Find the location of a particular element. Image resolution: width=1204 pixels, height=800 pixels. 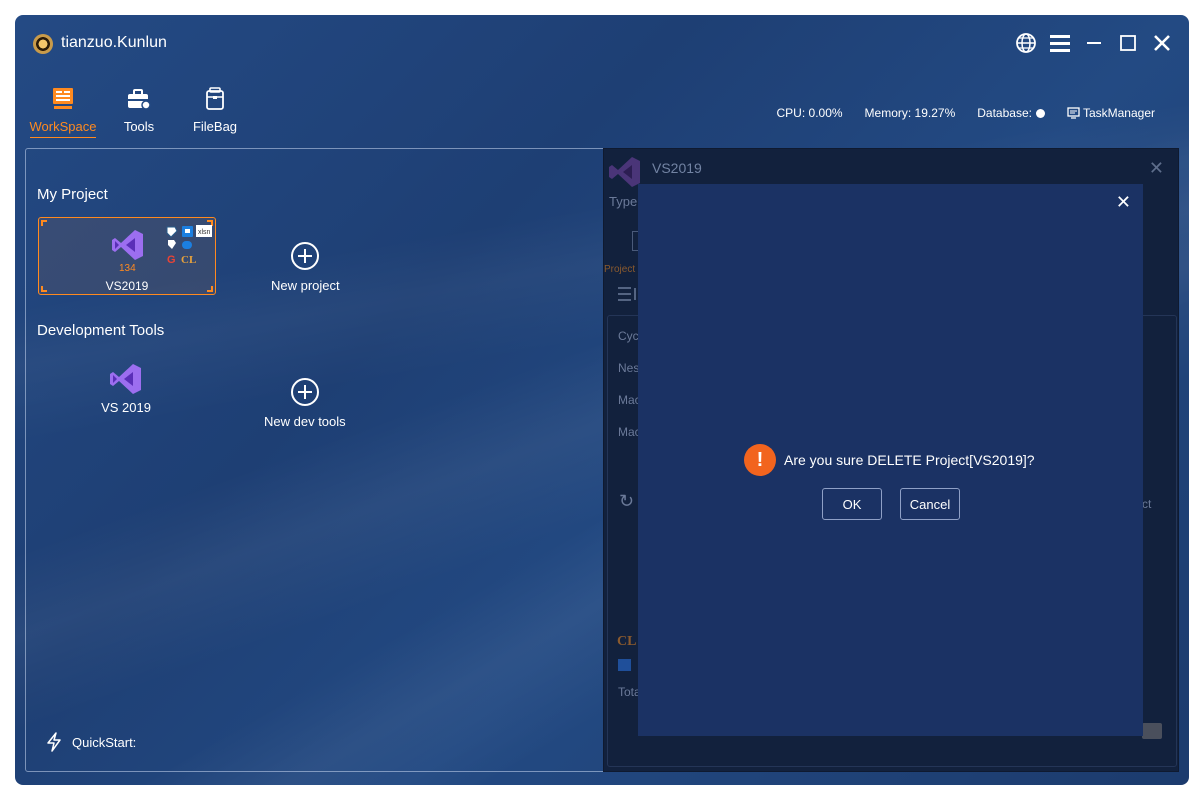

task-manager-label: TaskManager is located at coordinates (1118, 113).